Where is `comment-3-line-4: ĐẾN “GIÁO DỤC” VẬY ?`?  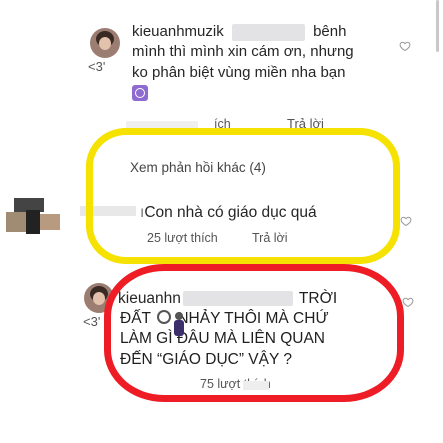
comment-3-line-4: ĐẾN “GIÁO DỤC” VẬY ? is located at coordinates (206, 359).